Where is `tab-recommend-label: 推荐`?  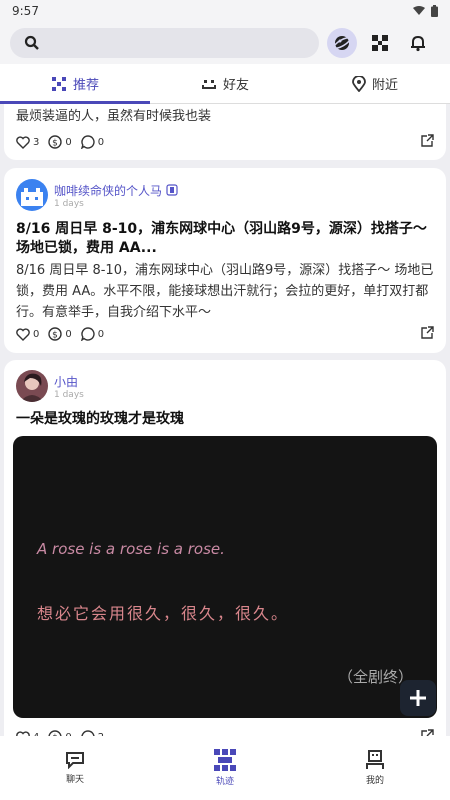
tab-recommend-label: 推荐 is located at coordinates (85, 85).